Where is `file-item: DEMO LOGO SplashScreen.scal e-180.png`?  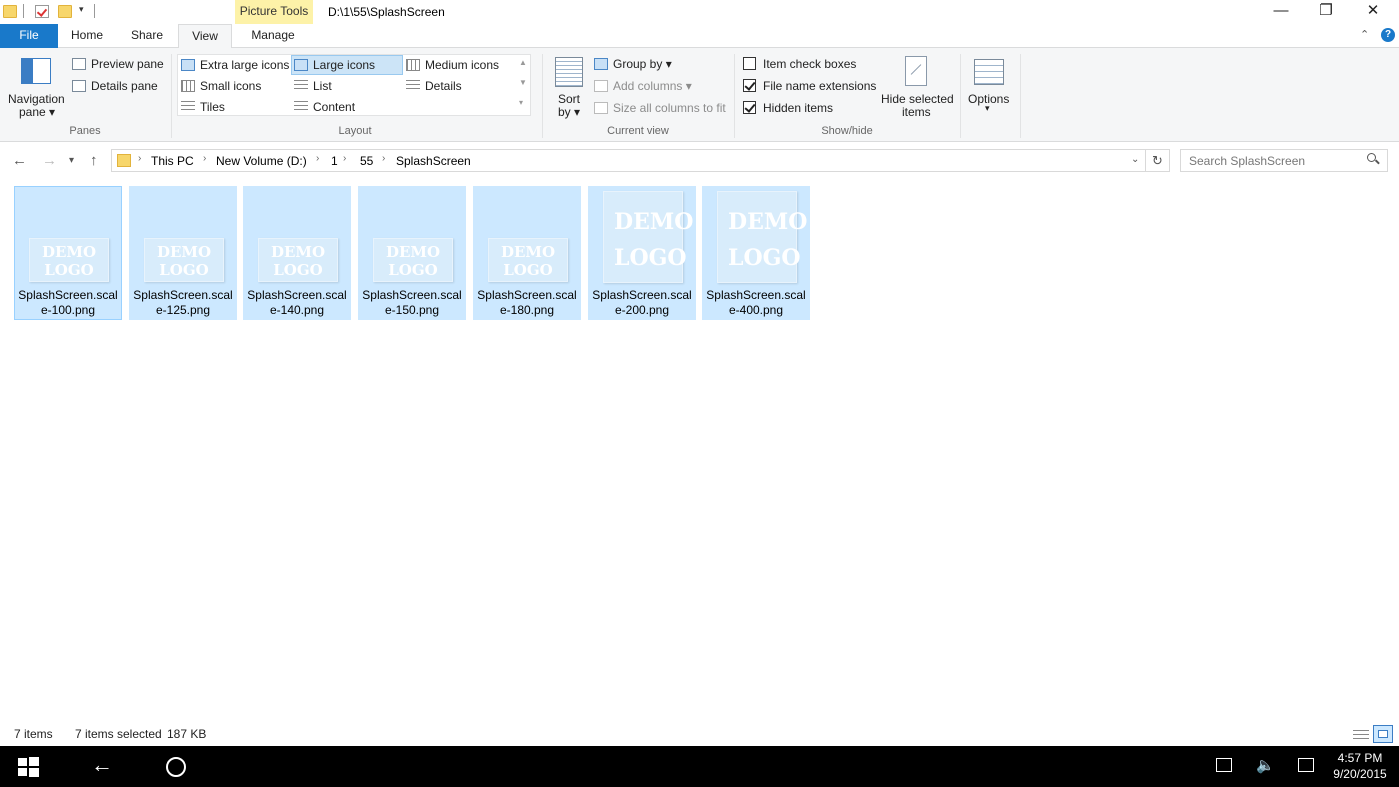
file-item: DEMO LOGO SplashScreen.scal e-180.png is located at coordinates (527, 253).